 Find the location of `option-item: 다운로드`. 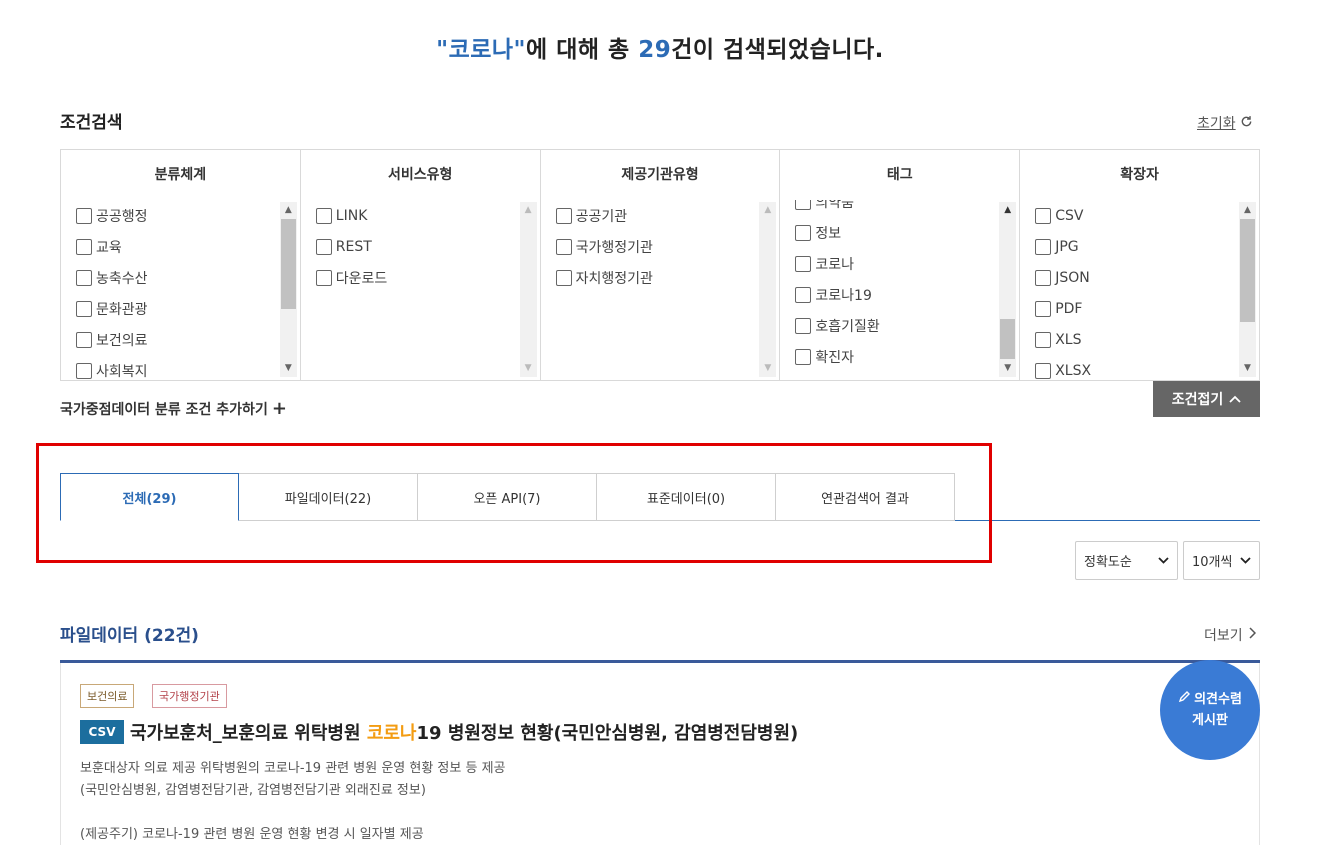

option-item: 다운로드 is located at coordinates (427, 277).